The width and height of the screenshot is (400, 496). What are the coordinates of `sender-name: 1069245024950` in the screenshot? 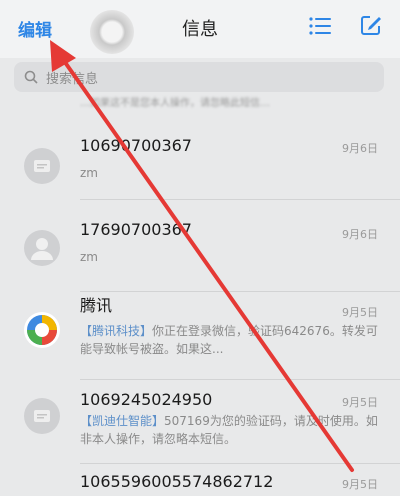 It's located at (146, 399).